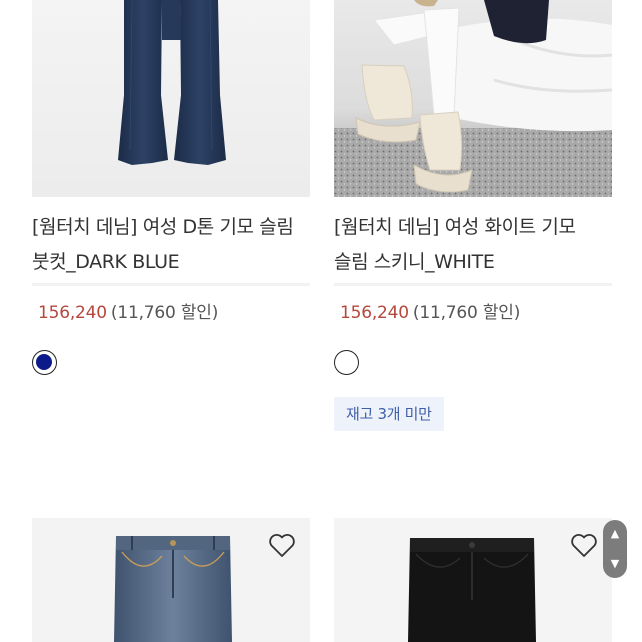 Image resolution: width=642 pixels, height=642 pixels. Describe the element at coordinates (389, 414) in the screenshot. I see `low-stock-badge: 재고 3개 미만` at that location.